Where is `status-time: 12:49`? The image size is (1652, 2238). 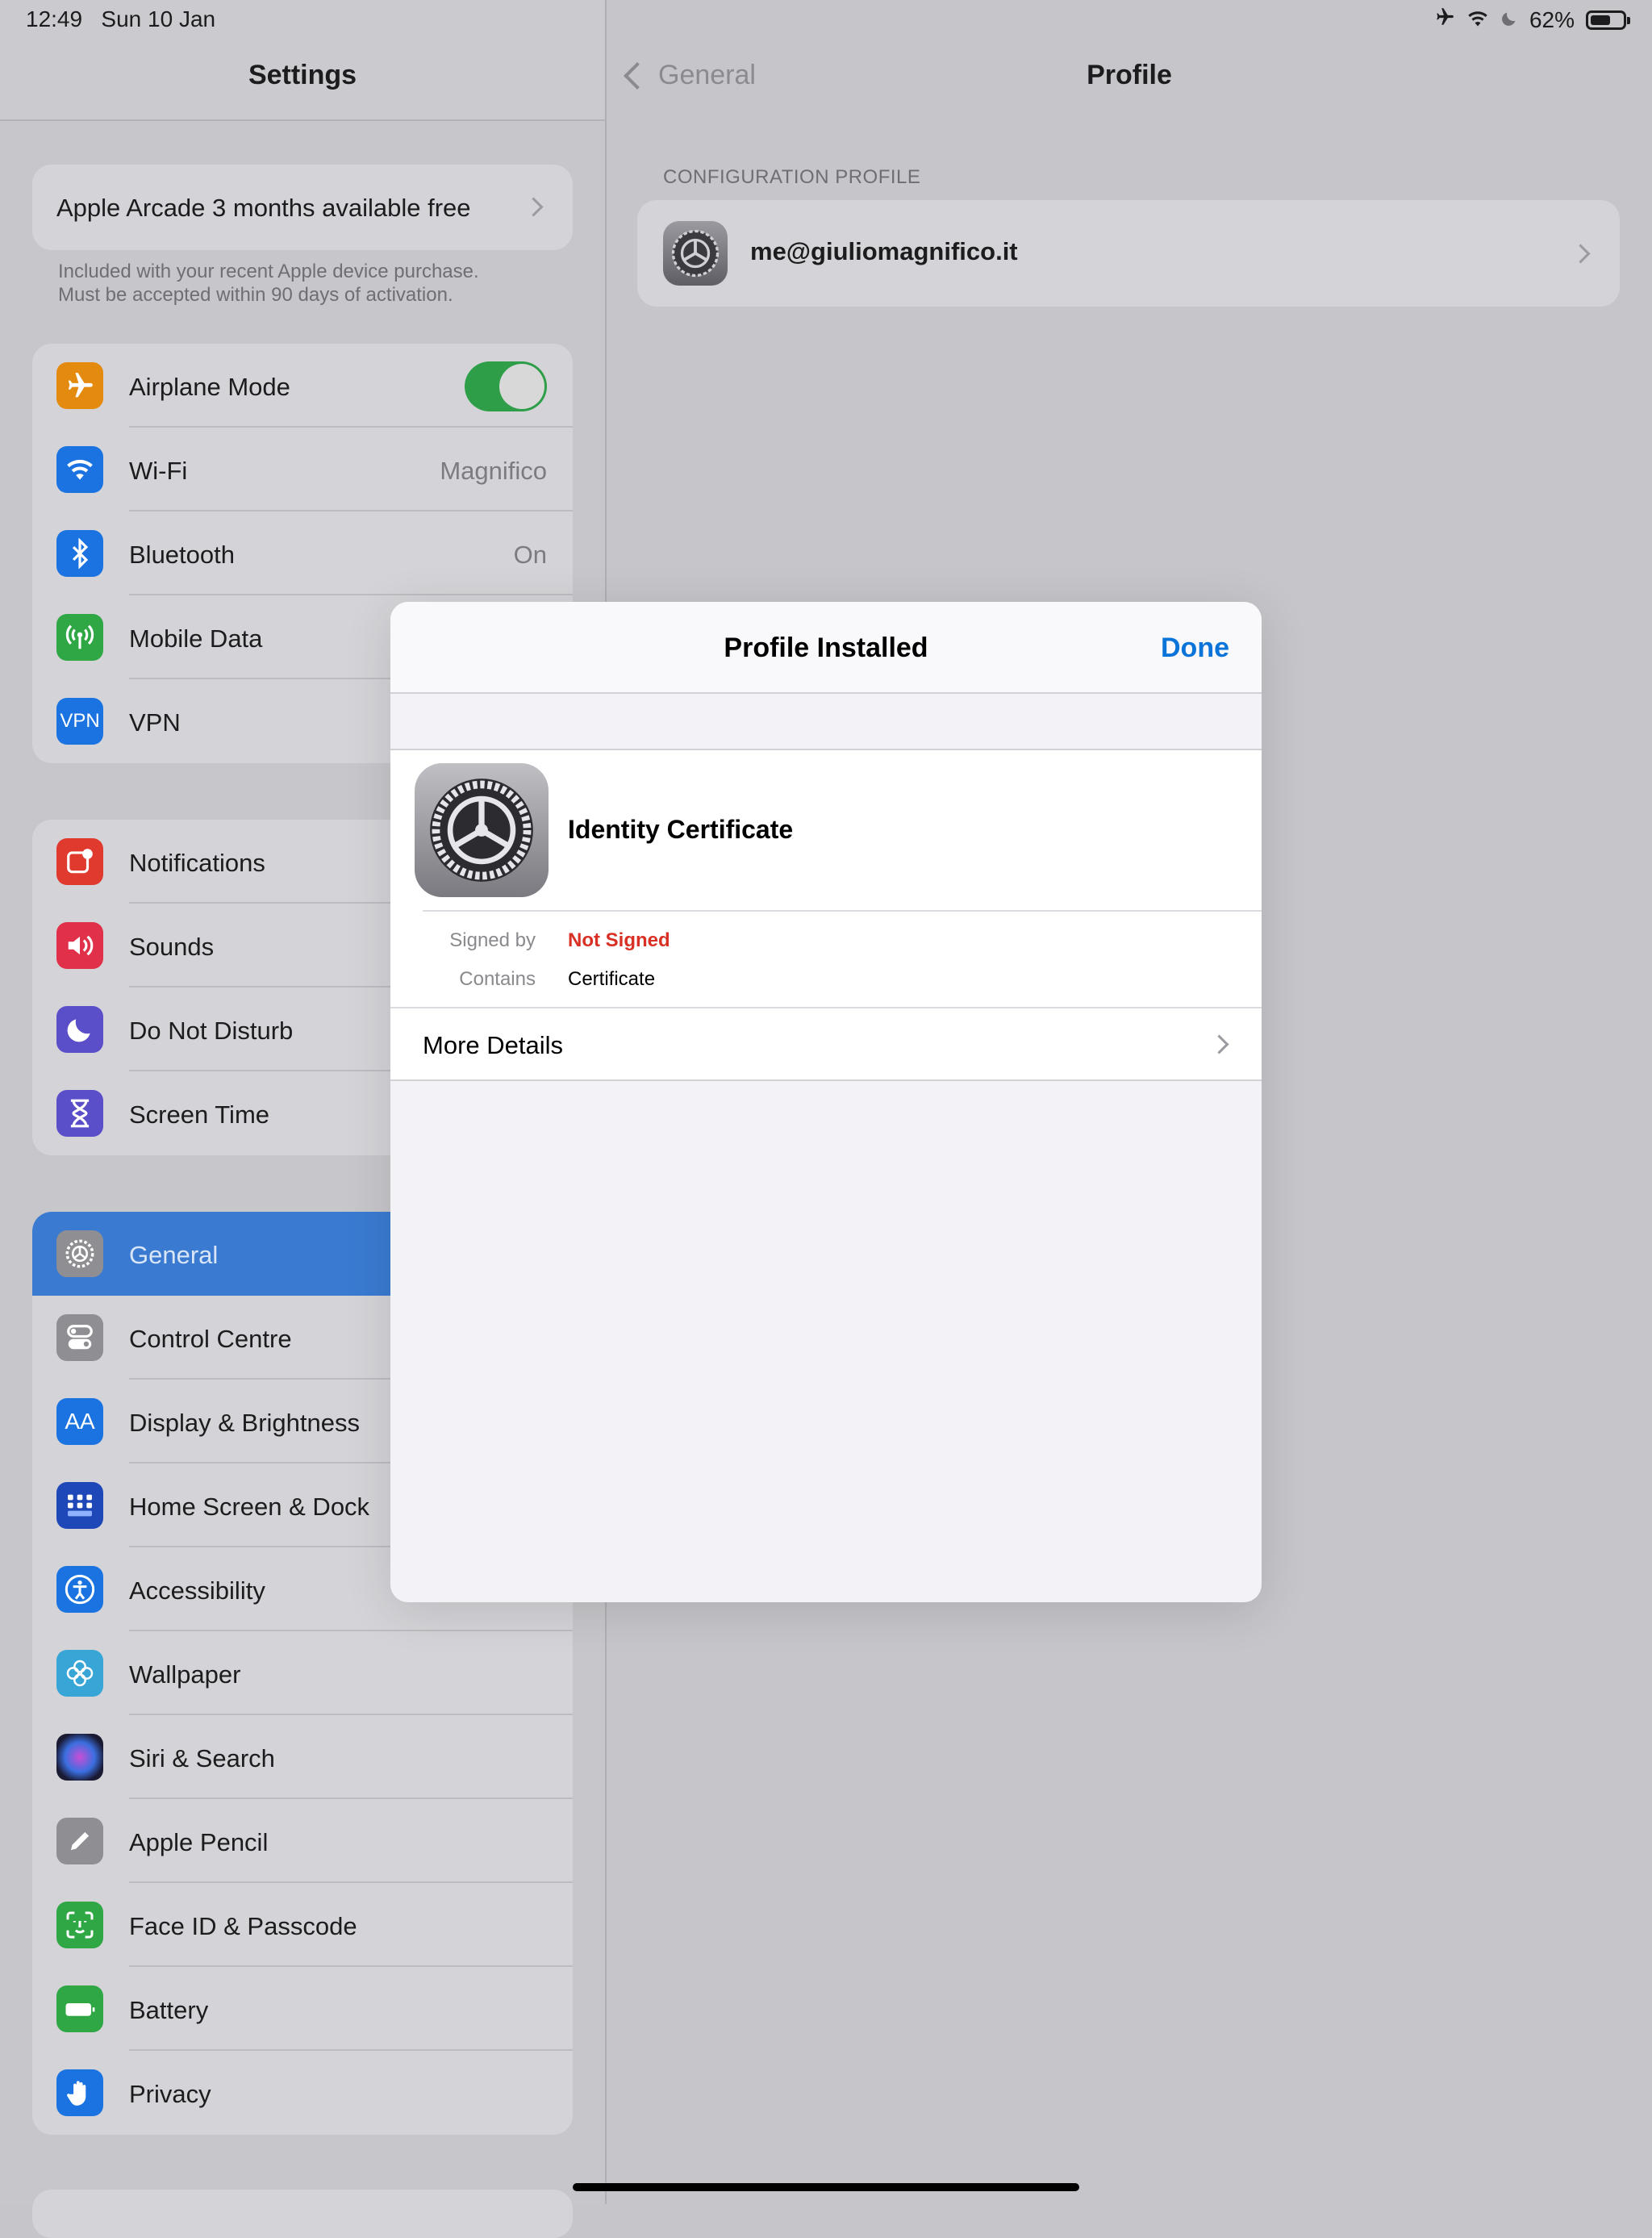
status-time: 12:49 is located at coordinates (55, 19).